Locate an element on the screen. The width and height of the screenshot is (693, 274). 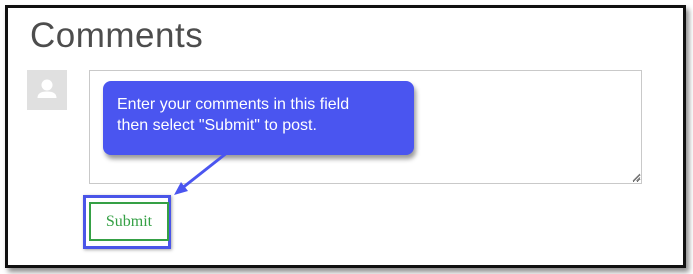
callout-line-2: then select "Submit" to post. is located at coordinates (217, 125).